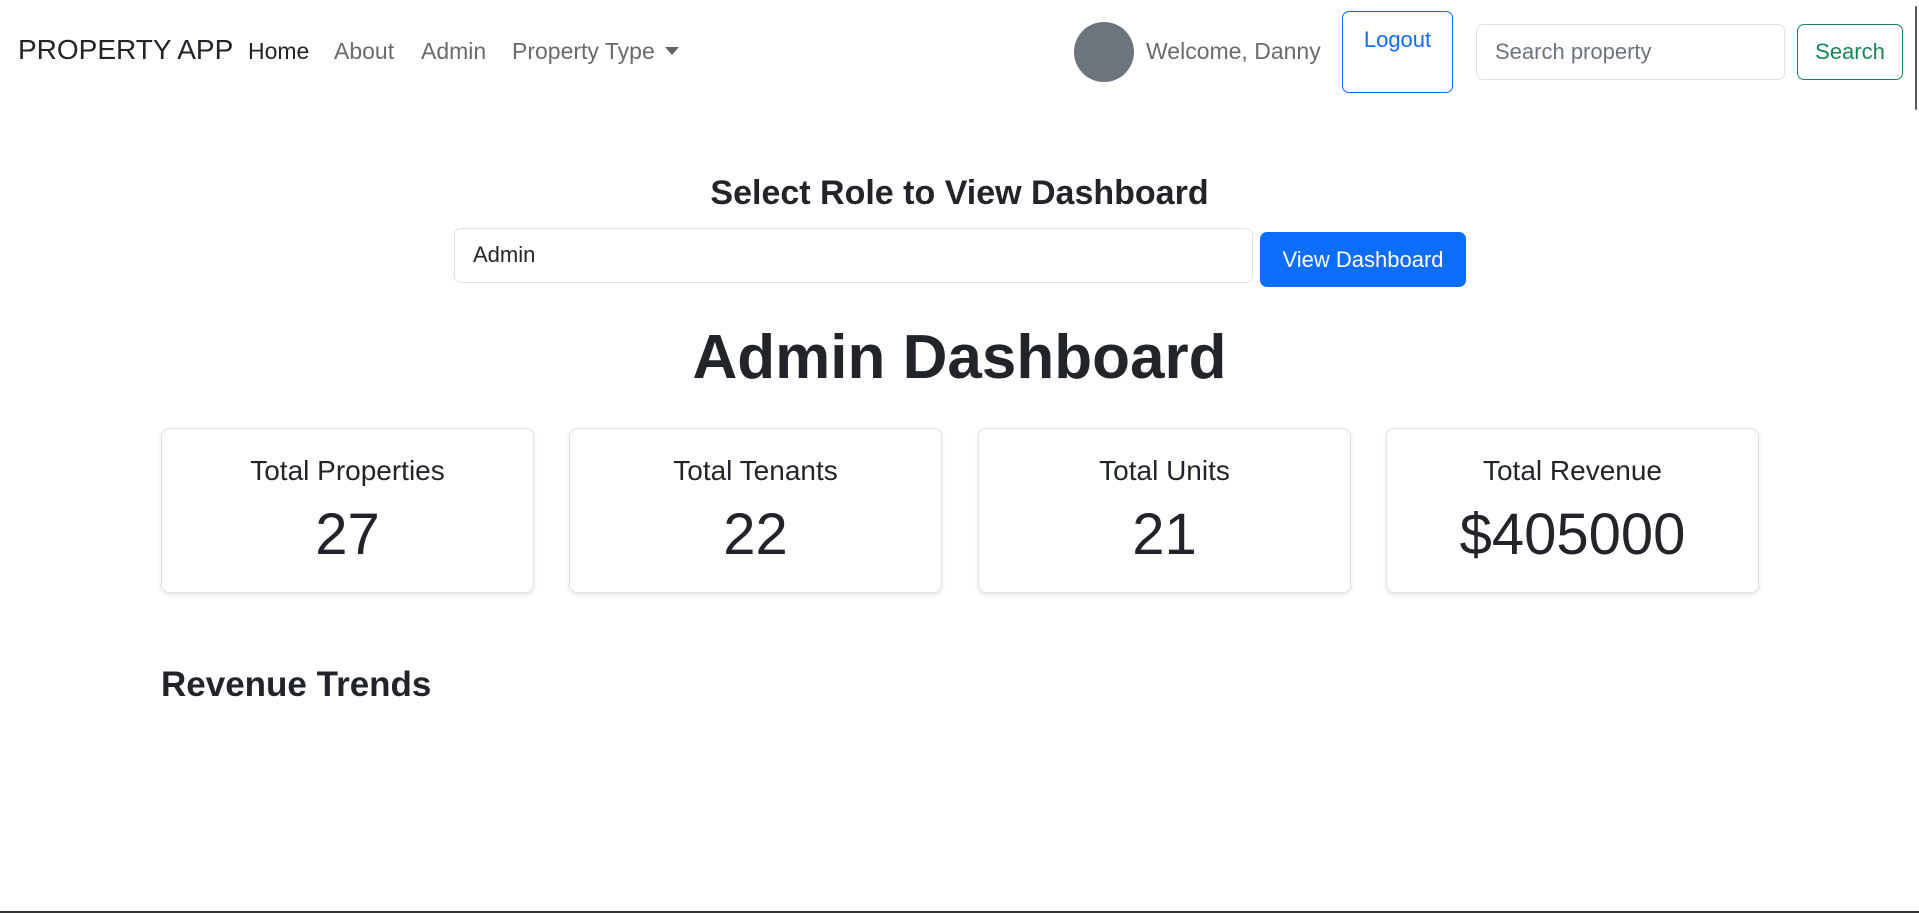  What do you see at coordinates (125, 50) in the screenshot?
I see `brand-logo: PROPERTY APP` at bounding box center [125, 50].